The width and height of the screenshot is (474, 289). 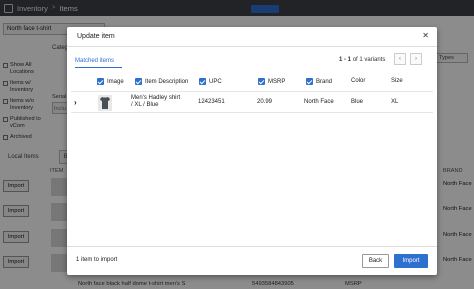 I want to click on chevron-left-icon: ‹, so click(x=400, y=59).